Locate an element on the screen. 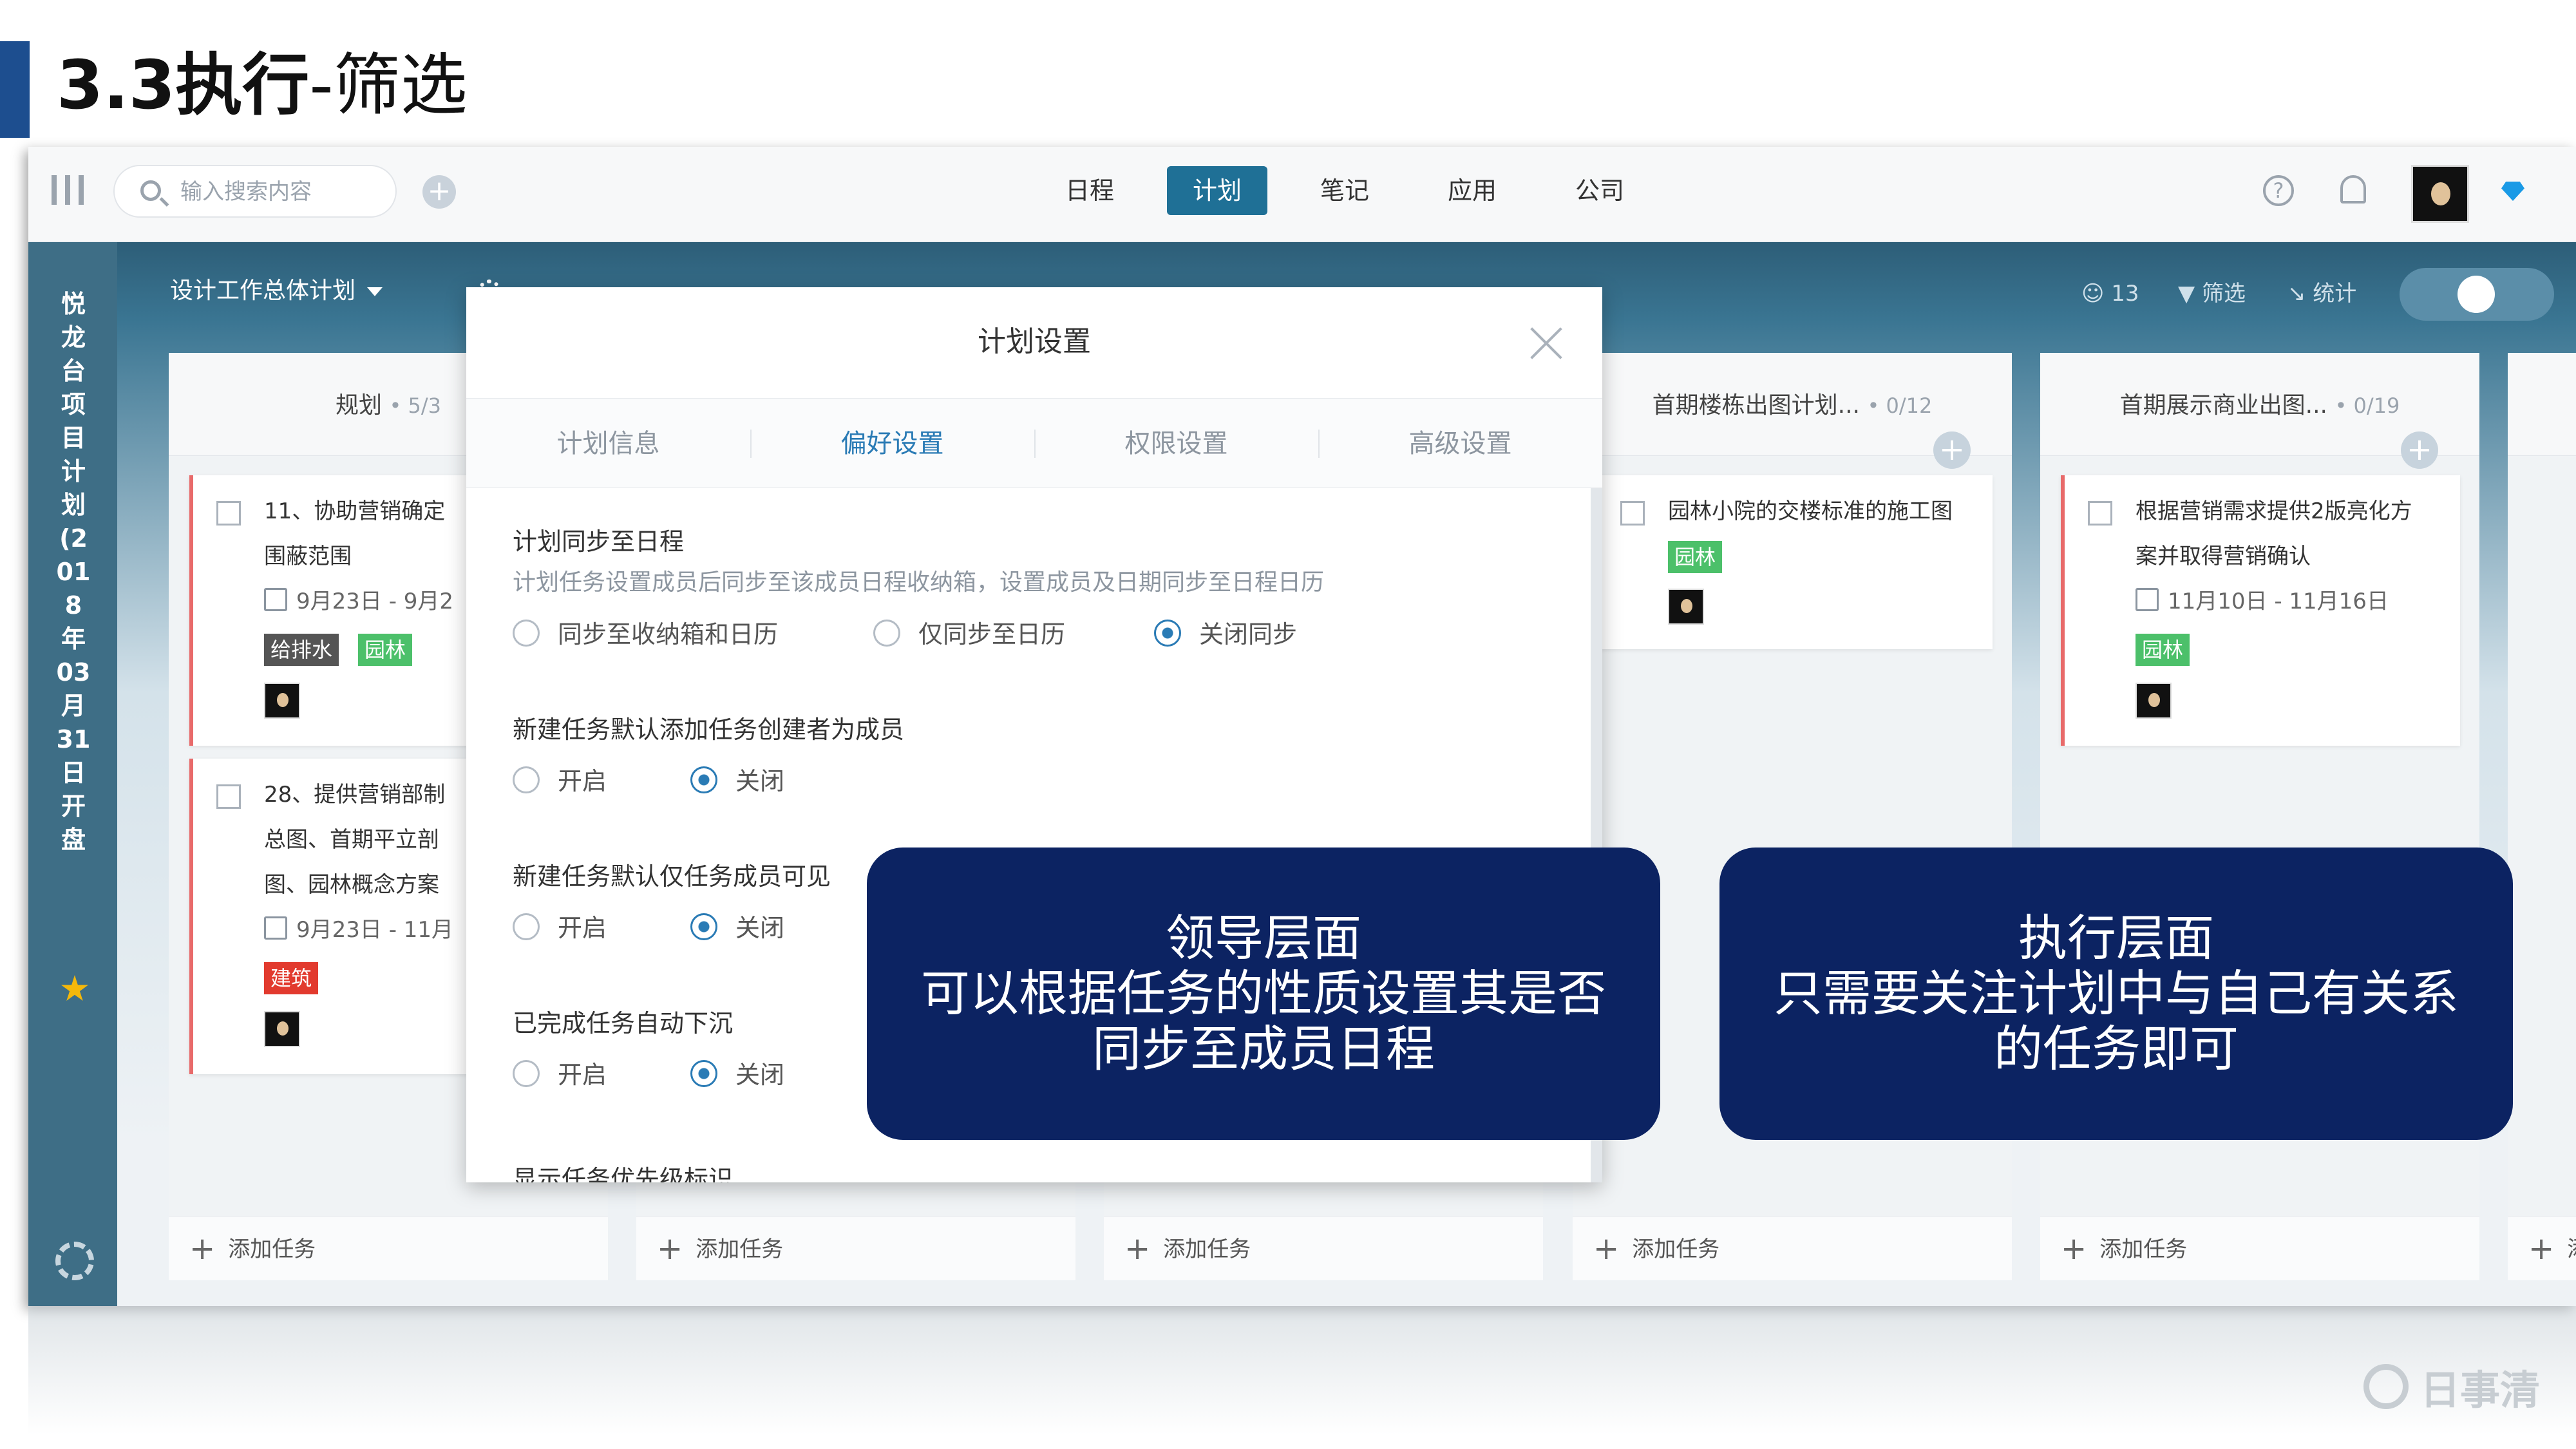  dialog-title: 计划设置 is located at coordinates (1034, 341).